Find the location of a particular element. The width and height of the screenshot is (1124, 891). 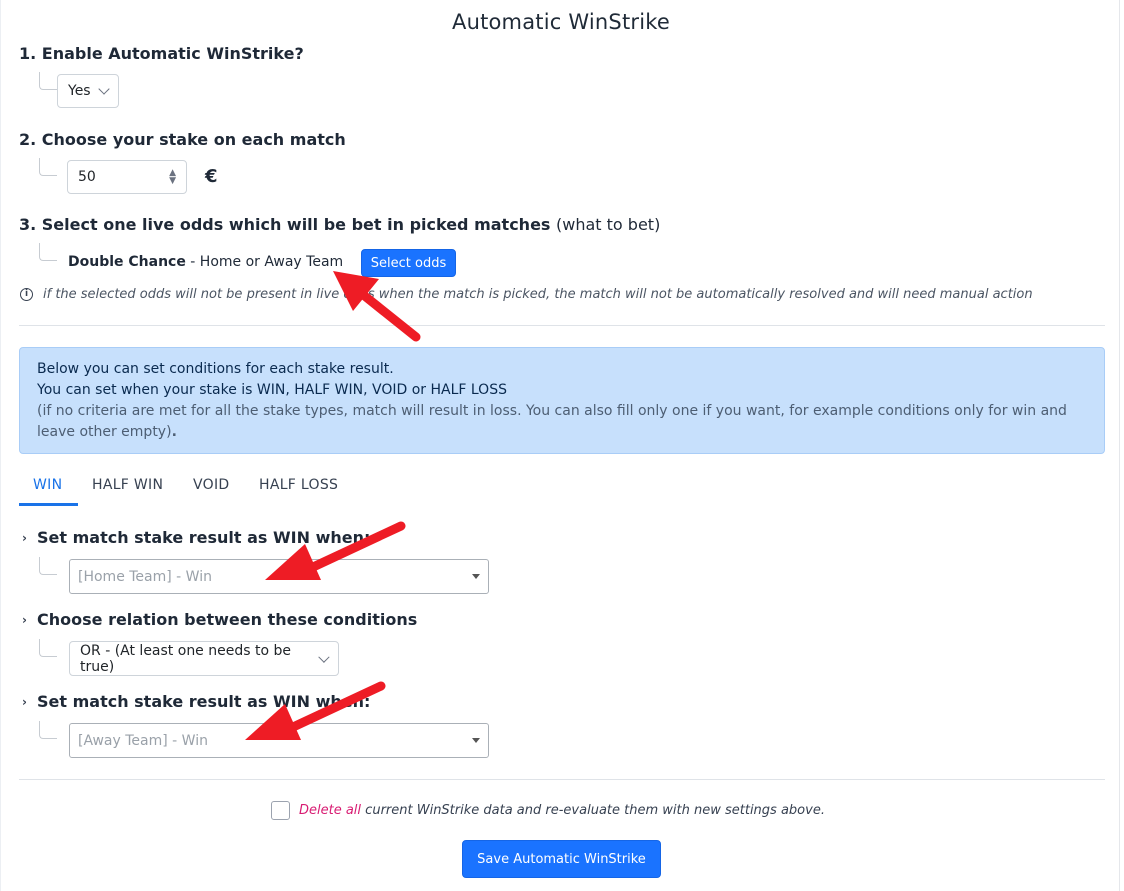

stake-input-value: 50 is located at coordinates (87, 177).